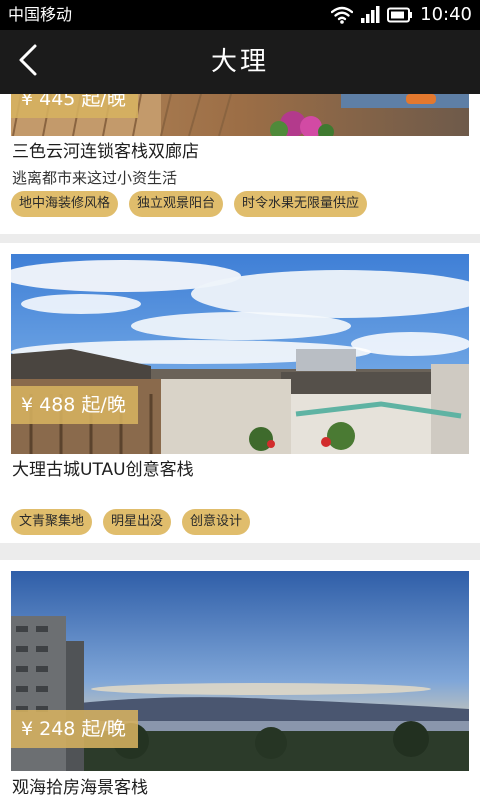  I want to click on wifi-icon, so click(342, 15).